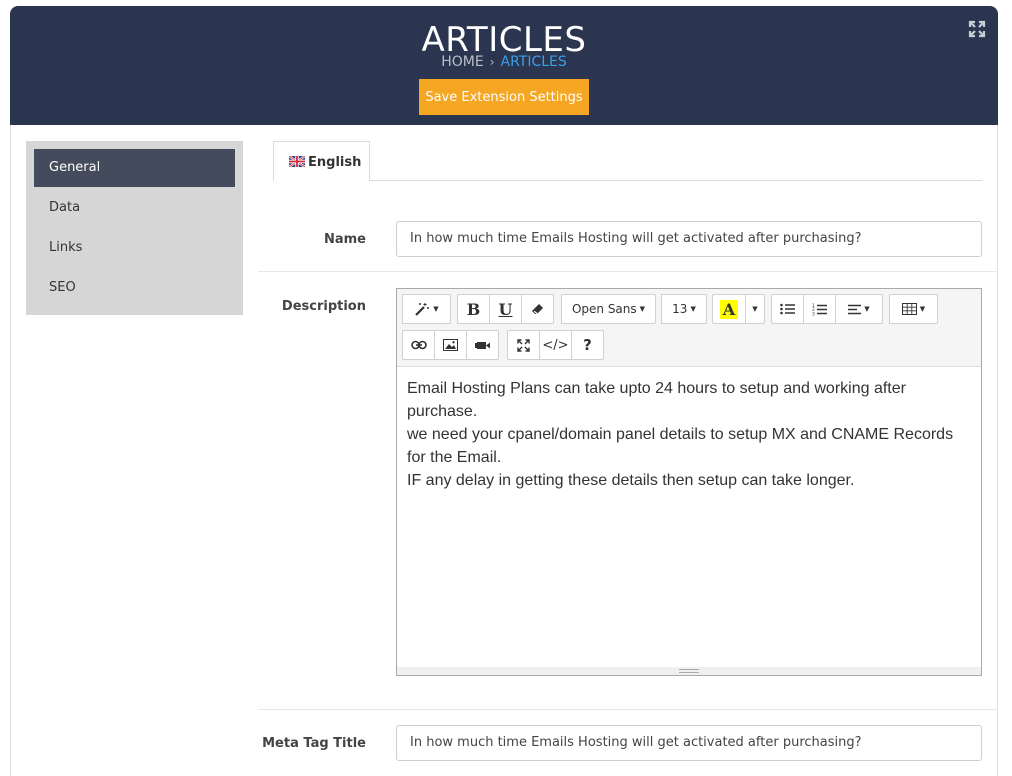  What do you see at coordinates (534, 62) in the screenshot?
I see `breadcrumb-current: ARTICLES` at bounding box center [534, 62].